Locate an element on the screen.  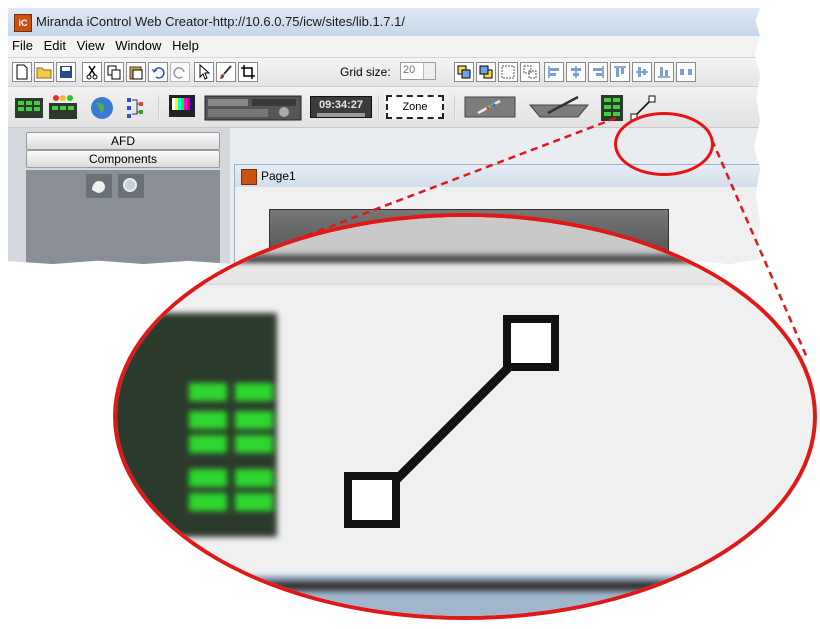
zoom-divider-light is located at coordinates (465, 275).